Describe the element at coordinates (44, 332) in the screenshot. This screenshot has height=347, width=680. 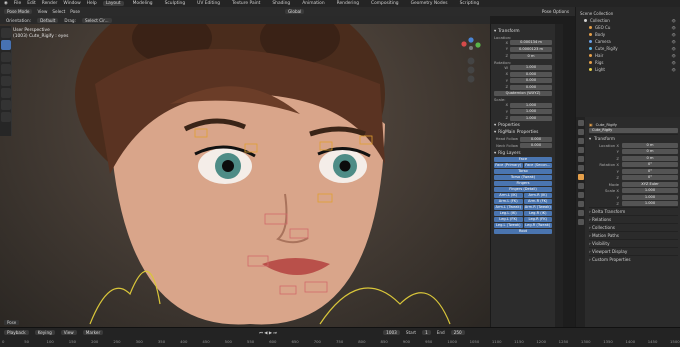
I see `timeline-menu-keying: Keying` at that location.